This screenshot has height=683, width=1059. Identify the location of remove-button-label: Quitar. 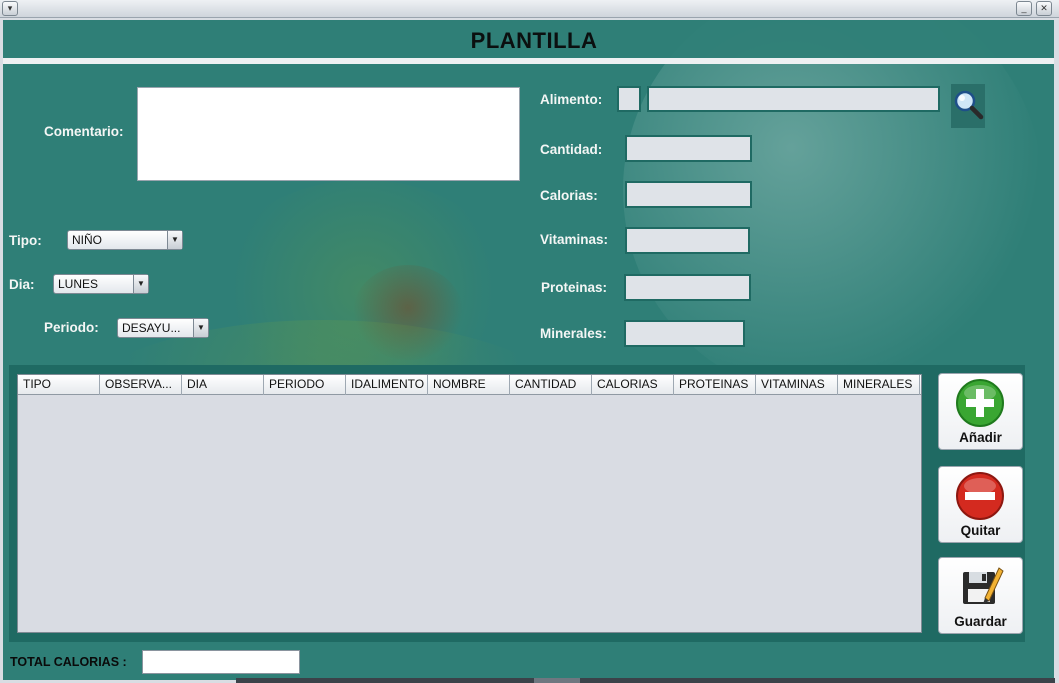
(980, 530).